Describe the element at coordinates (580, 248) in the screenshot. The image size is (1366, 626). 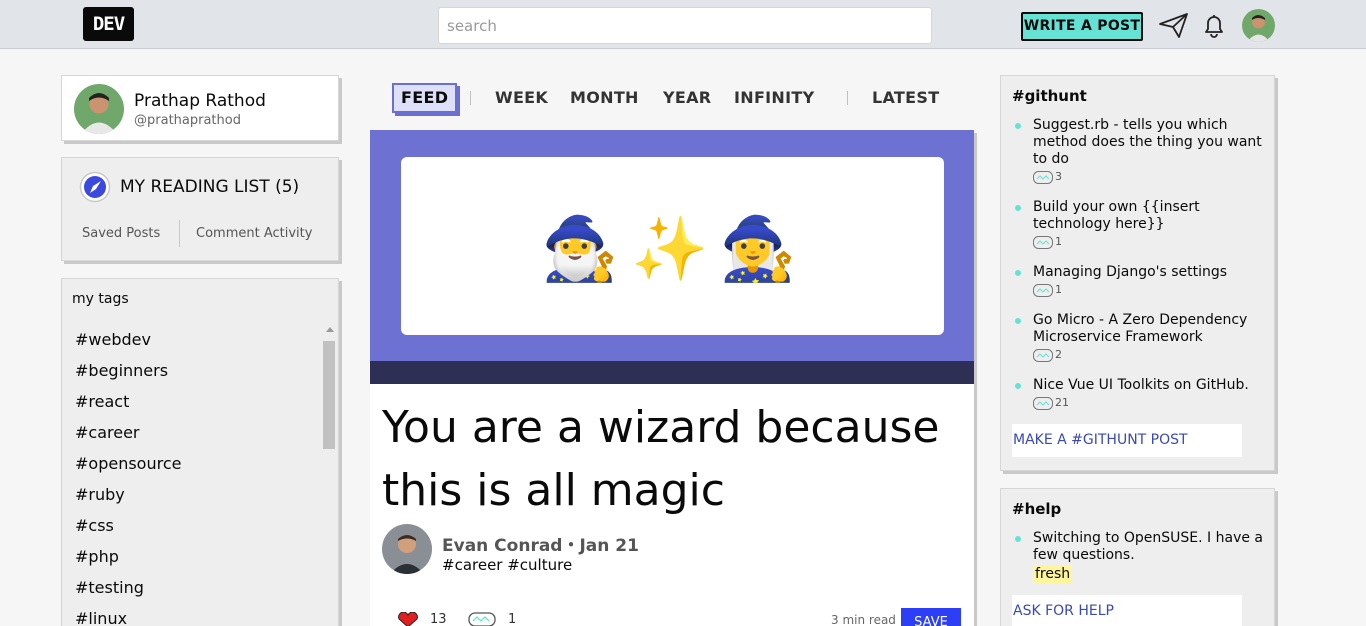
I see `man-mage-emoji: 🧙‍♂️` at that location.